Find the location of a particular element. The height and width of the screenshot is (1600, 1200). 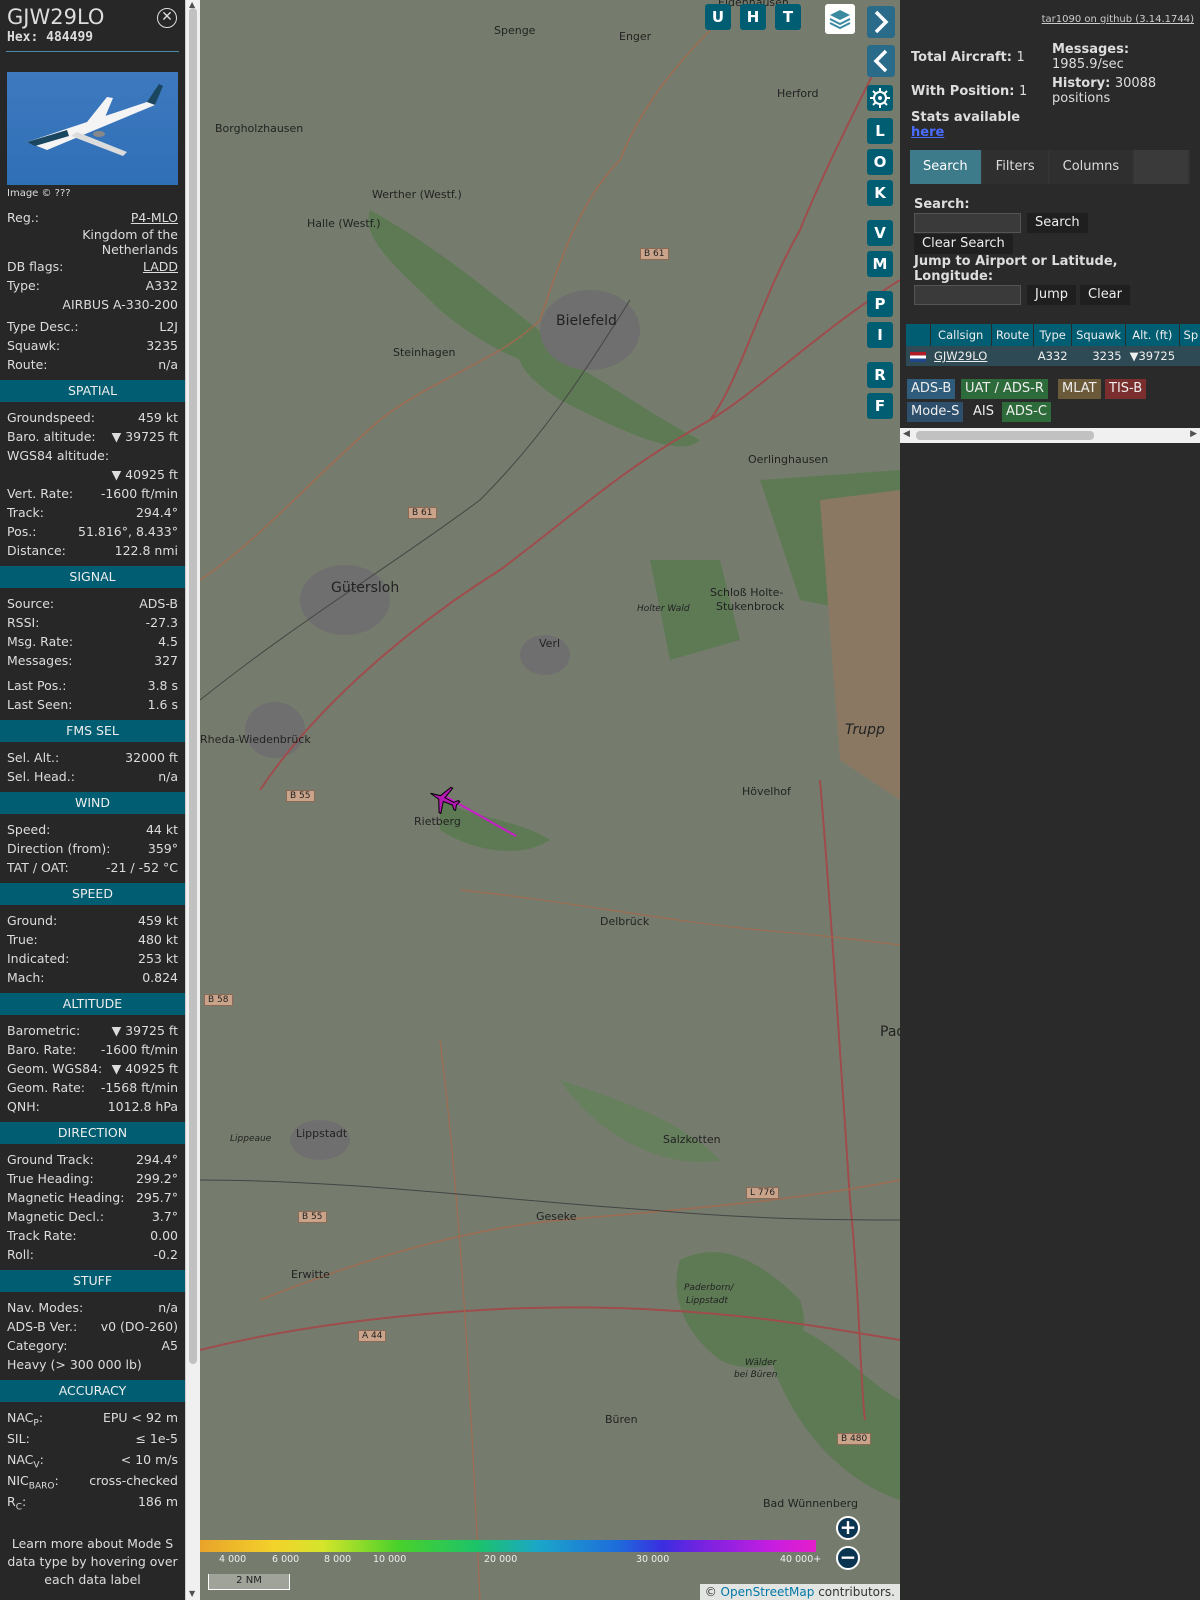

close-icon: ✕ is located at coordinates (167, 18).